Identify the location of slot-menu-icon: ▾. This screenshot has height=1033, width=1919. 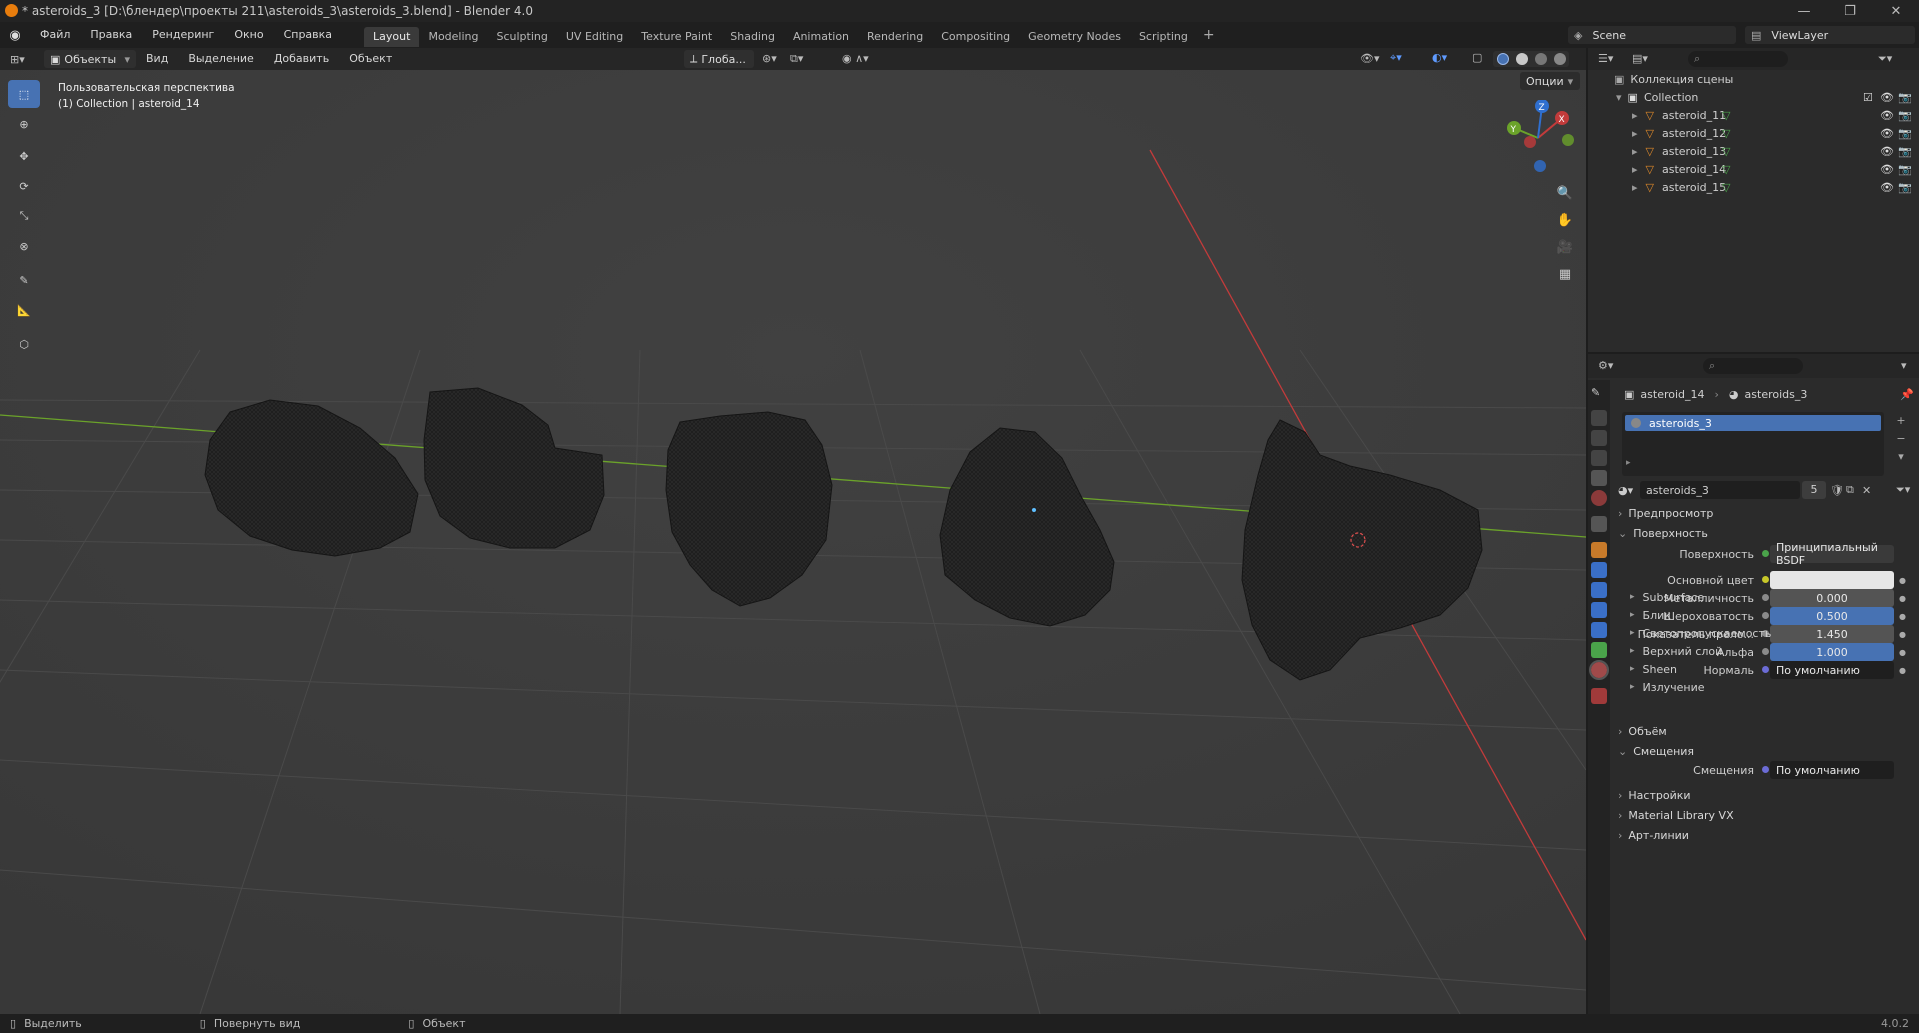
(1901, 457).